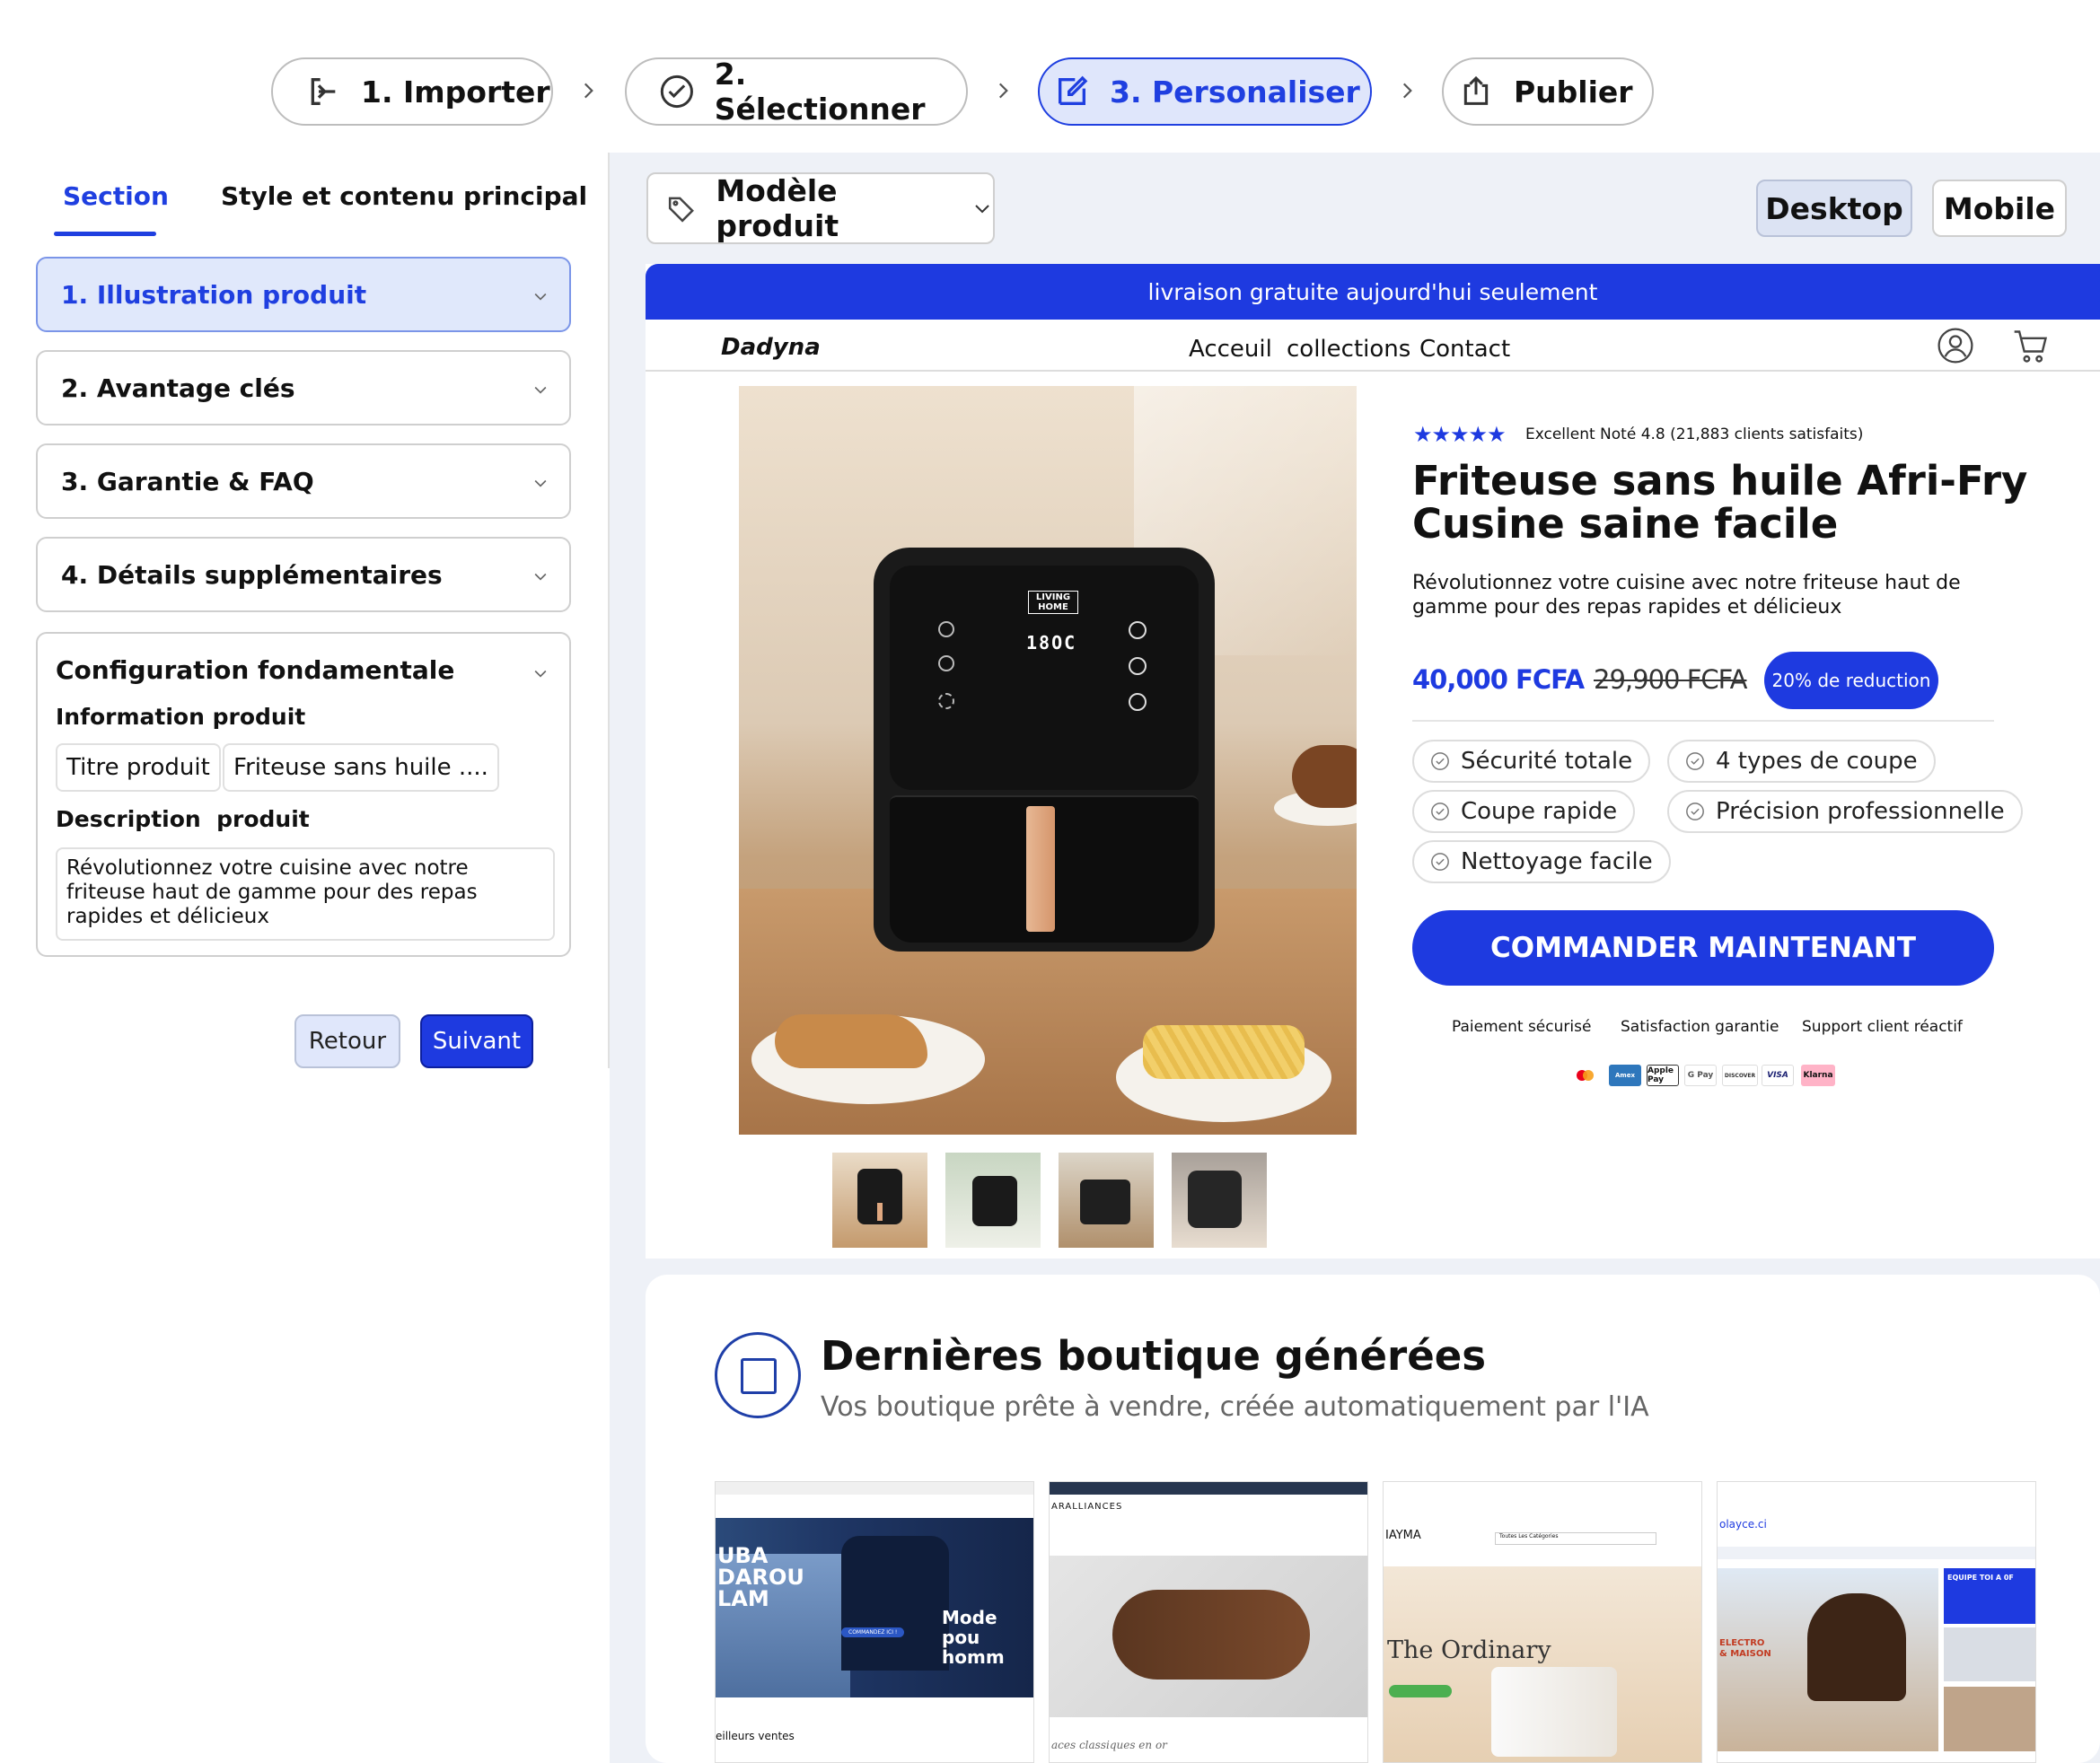  What do you see at coordinates (1817, 761) in the screenshot?
I see `feature-label: 4 types de coupe` at bounding box center [1817, 761].